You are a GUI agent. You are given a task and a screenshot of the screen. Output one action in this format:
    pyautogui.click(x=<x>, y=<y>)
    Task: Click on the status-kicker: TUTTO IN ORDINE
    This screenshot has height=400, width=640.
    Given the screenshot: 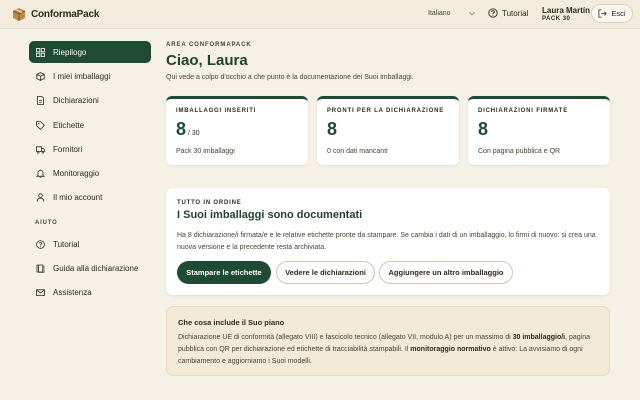 What is the action you would take?
    pyautogui.click(x=209, y=203)
    